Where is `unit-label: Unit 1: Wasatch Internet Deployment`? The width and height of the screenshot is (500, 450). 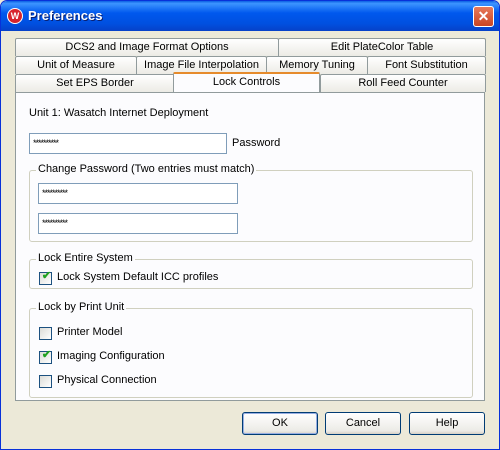
unit-label: Unit 1: Wasatch Internet Deployment is located at coordinates (119, 113).